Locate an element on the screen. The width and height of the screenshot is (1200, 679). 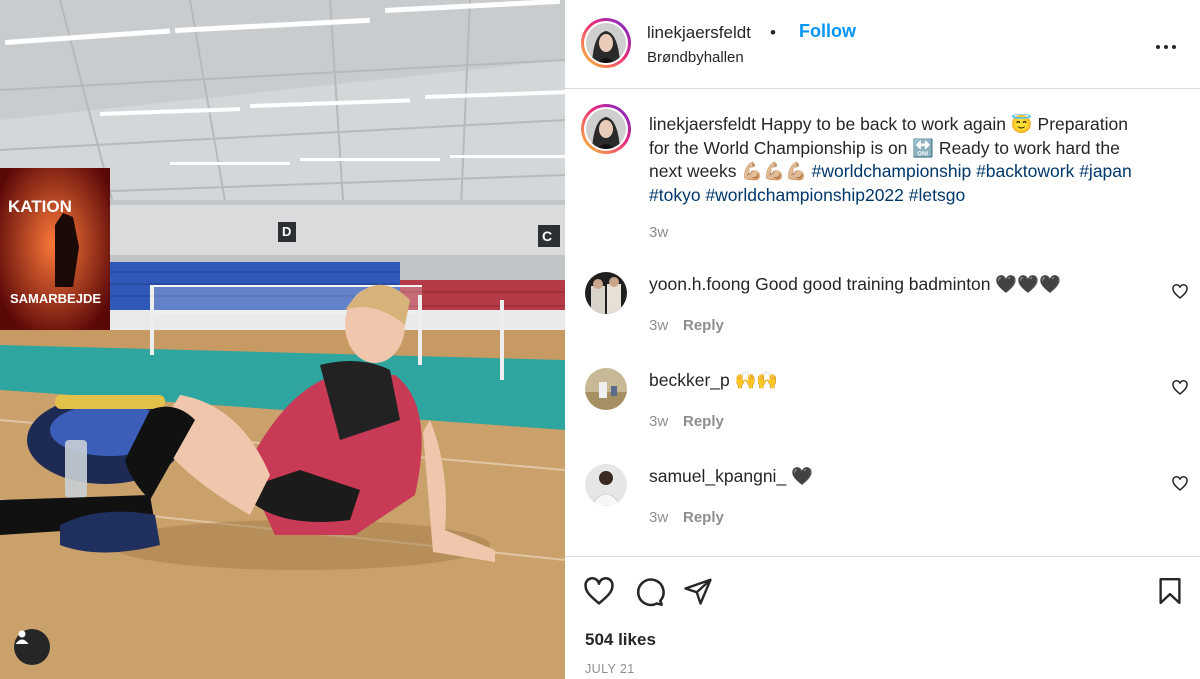
like-button is located at coordinates (599, 594).